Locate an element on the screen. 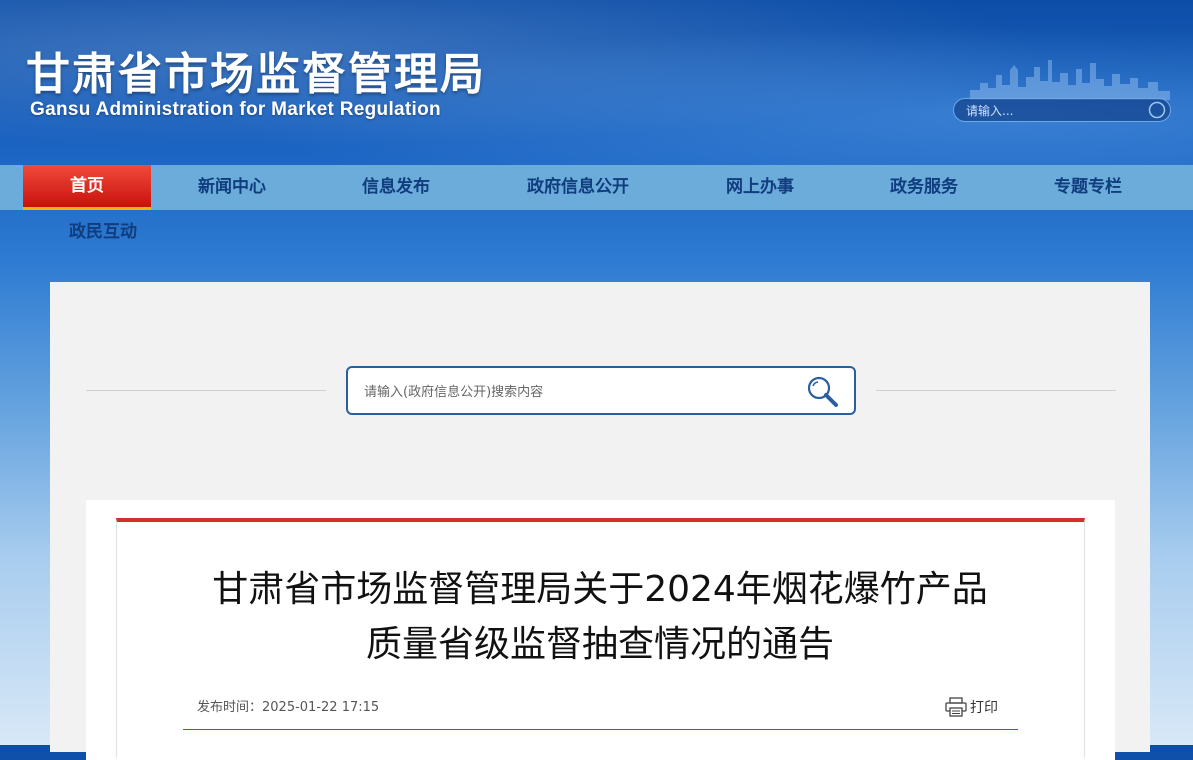 This screenshot has width=1193, height=760. nav-item-home: 首页 is located at coordinates (87, 187).